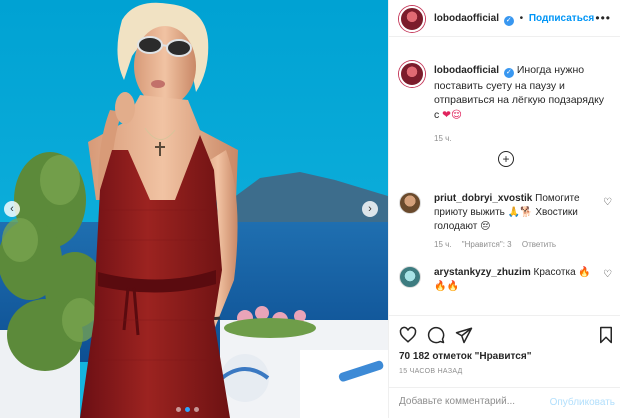 The width and height of the screenshot is (620, 418). Describe the element at coordinates (443, 244) in the screenshot. I see `comment-time: 15 ч.` at that location.